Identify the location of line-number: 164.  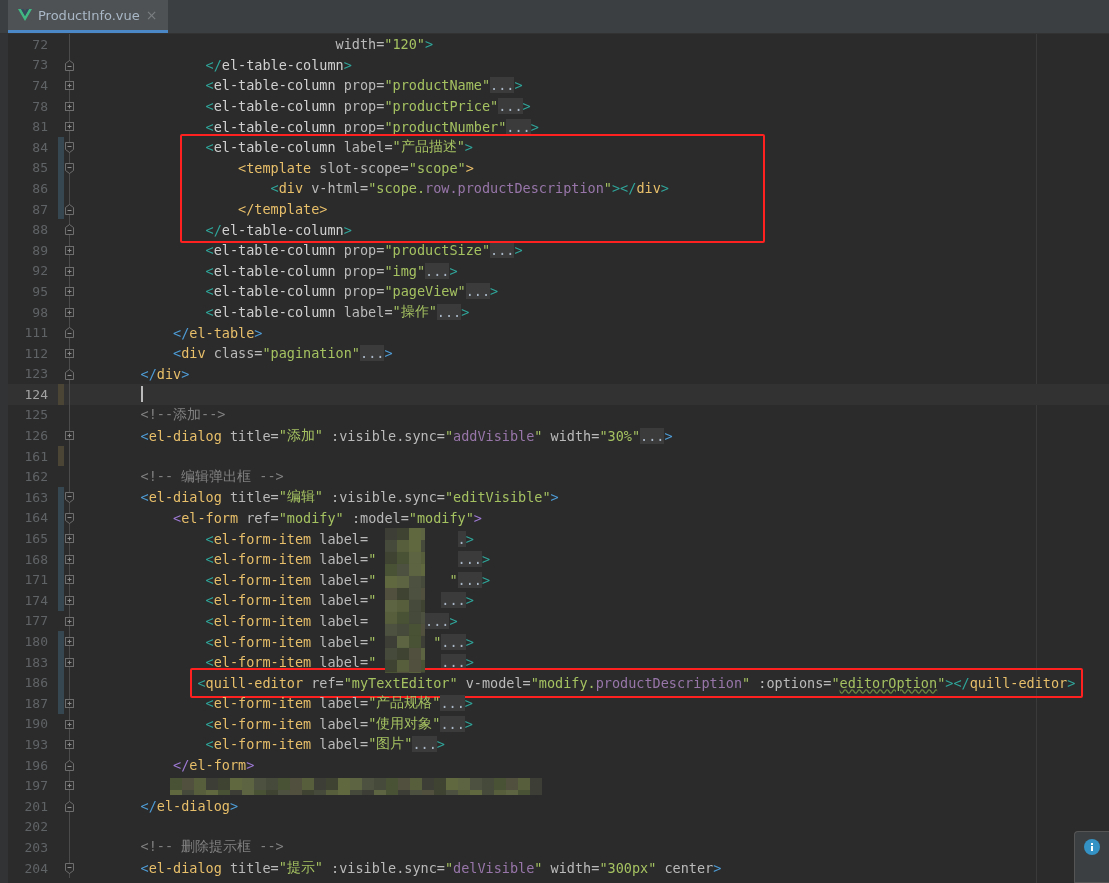
(35, 518).